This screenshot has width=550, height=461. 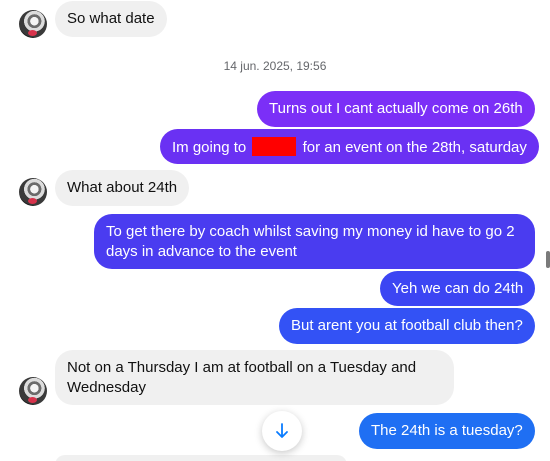 I want to click on outgoing-message: The 24th is a tuesday?, so click(x=447, y=431).